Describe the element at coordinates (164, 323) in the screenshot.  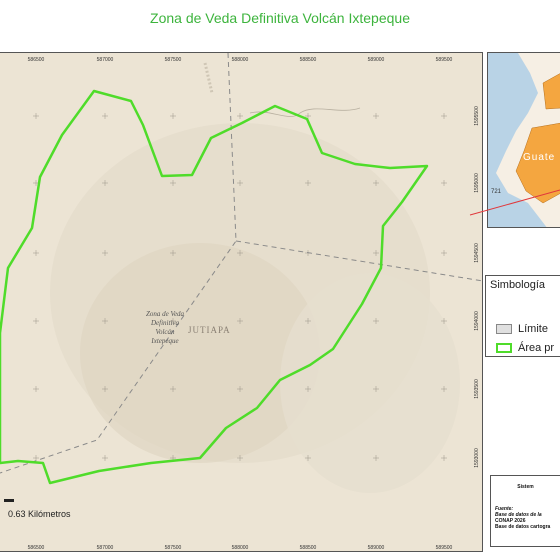
I see `area-label-line: Definitiva` at that location.